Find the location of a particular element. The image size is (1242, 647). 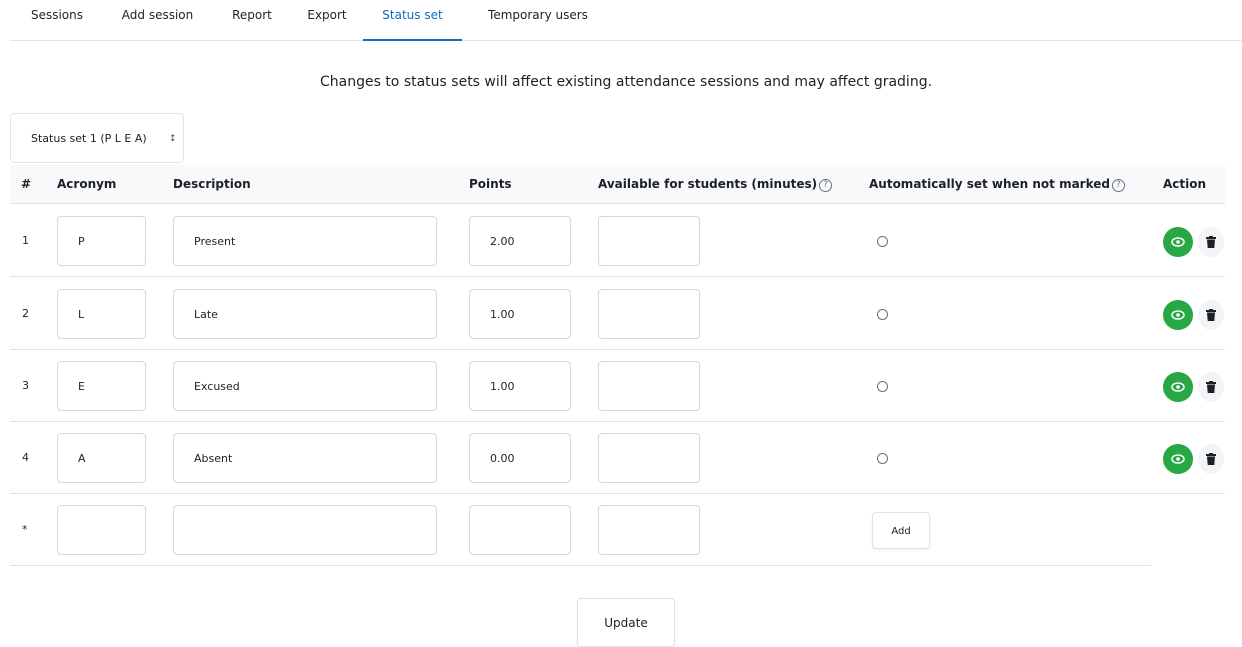

header-num: # is located at coordinates (26, 184).